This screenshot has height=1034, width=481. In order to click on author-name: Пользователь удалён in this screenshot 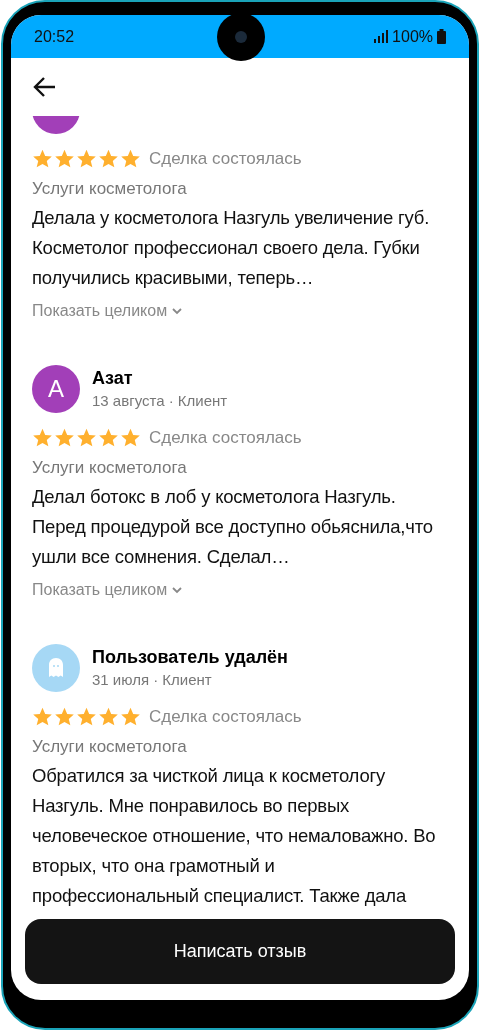, I will do `click(190, 657)`.